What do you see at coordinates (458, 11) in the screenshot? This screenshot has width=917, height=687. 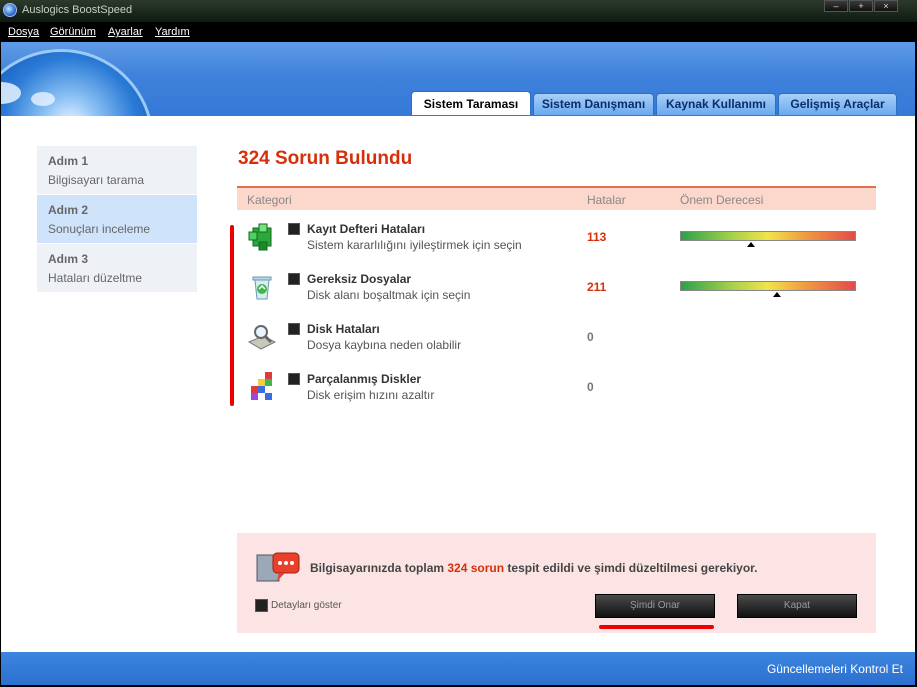 I see `title-bar: Auslogics BoostSpeed – + ×` at bounding box center [458, 11].